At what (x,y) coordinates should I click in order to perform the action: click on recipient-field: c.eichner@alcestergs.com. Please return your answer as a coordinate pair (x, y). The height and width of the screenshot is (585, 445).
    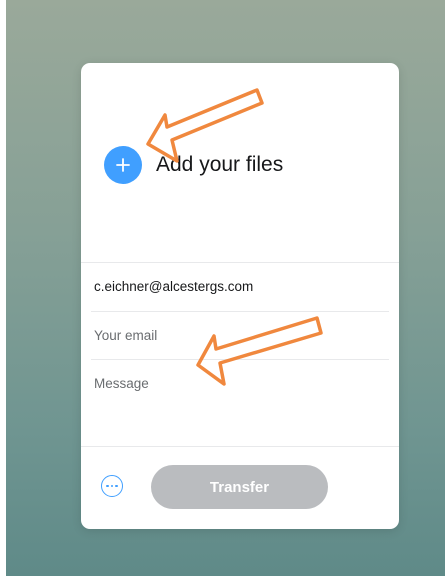
    Looking at the image, I should click on (240, 287).